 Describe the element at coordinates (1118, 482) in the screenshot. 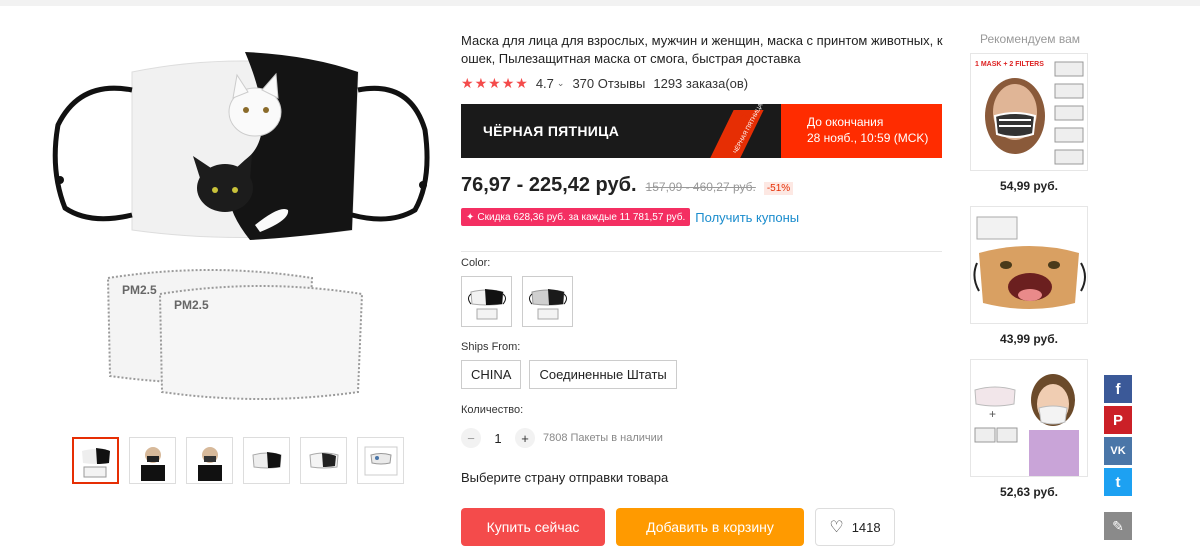

I see `twitter-icon: t` at that location.